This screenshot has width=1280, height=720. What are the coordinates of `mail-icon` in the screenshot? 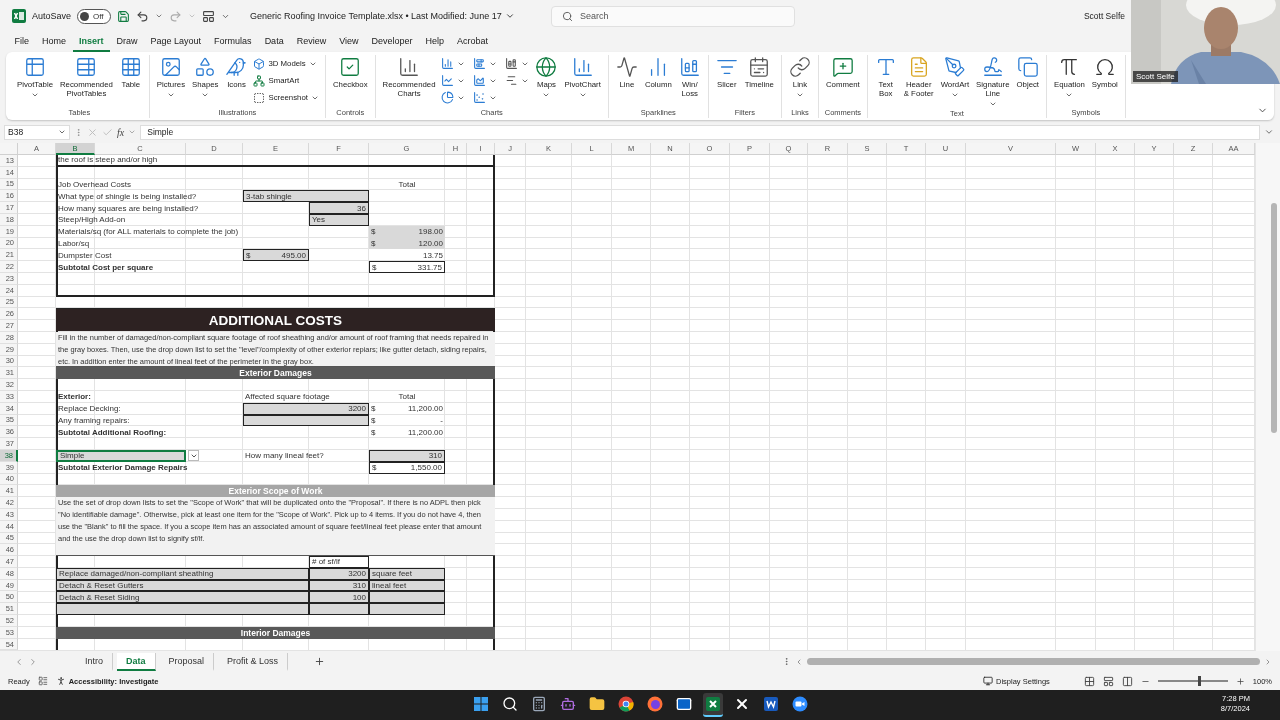 It's located at (683, 704).